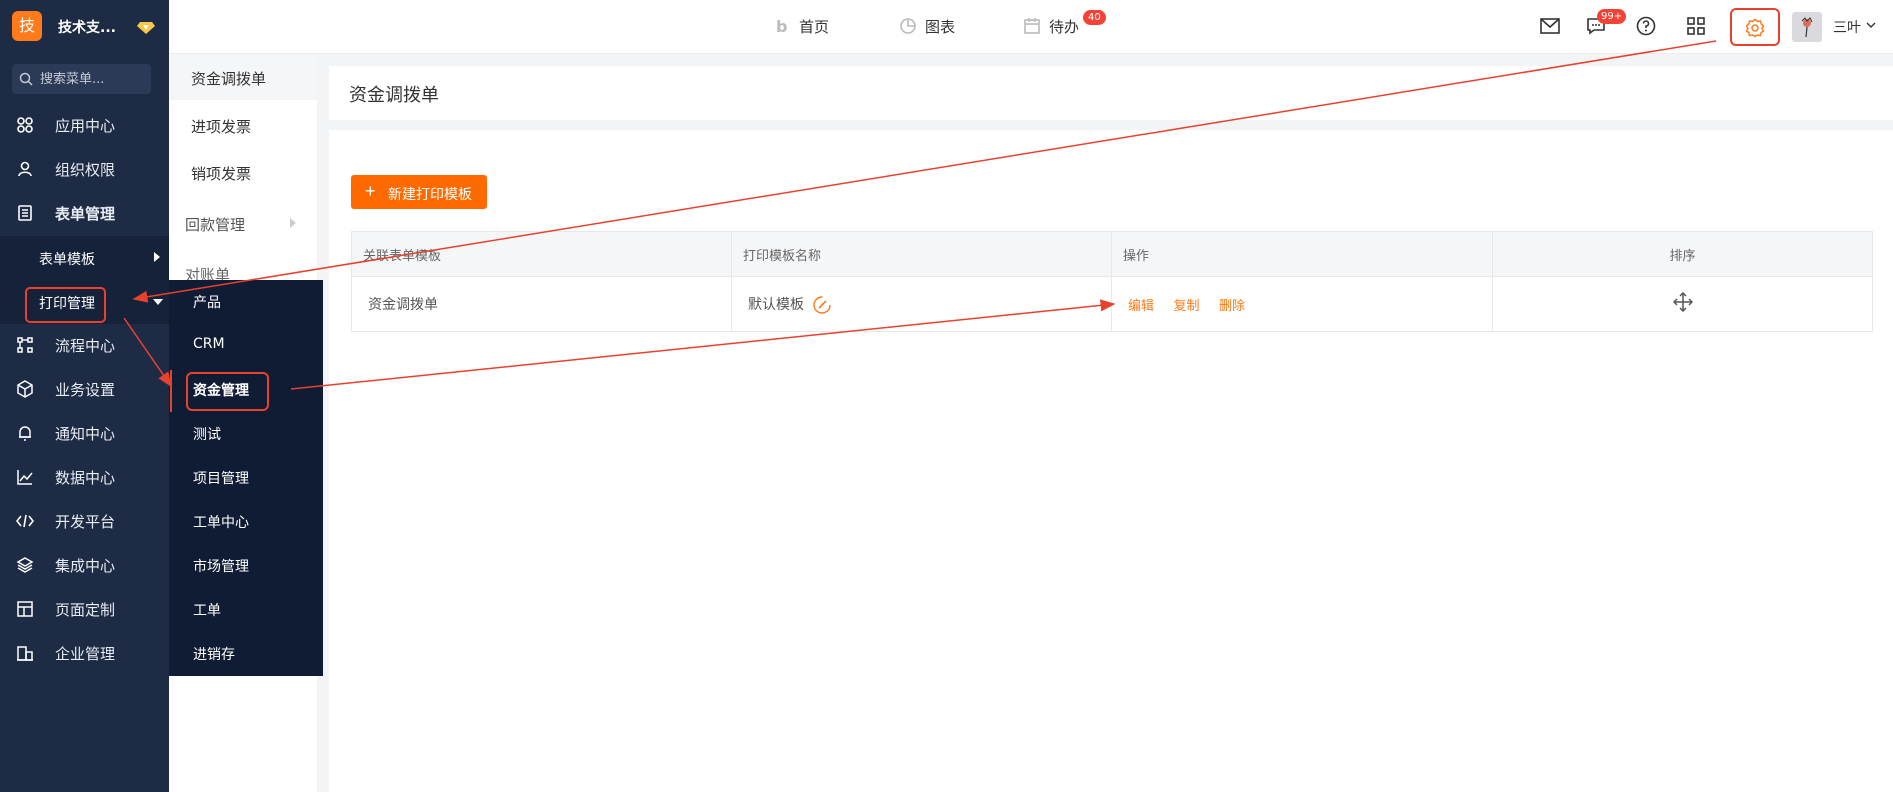  I want to click on avatar, so click(1807, 27).